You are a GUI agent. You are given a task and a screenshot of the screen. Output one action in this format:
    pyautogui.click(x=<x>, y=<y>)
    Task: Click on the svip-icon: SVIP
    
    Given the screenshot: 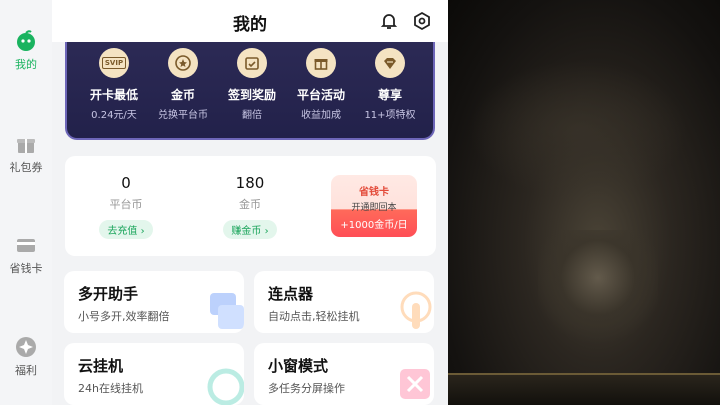 What is the action you would take?
    pyautogui.click(x=114, y=63)
    